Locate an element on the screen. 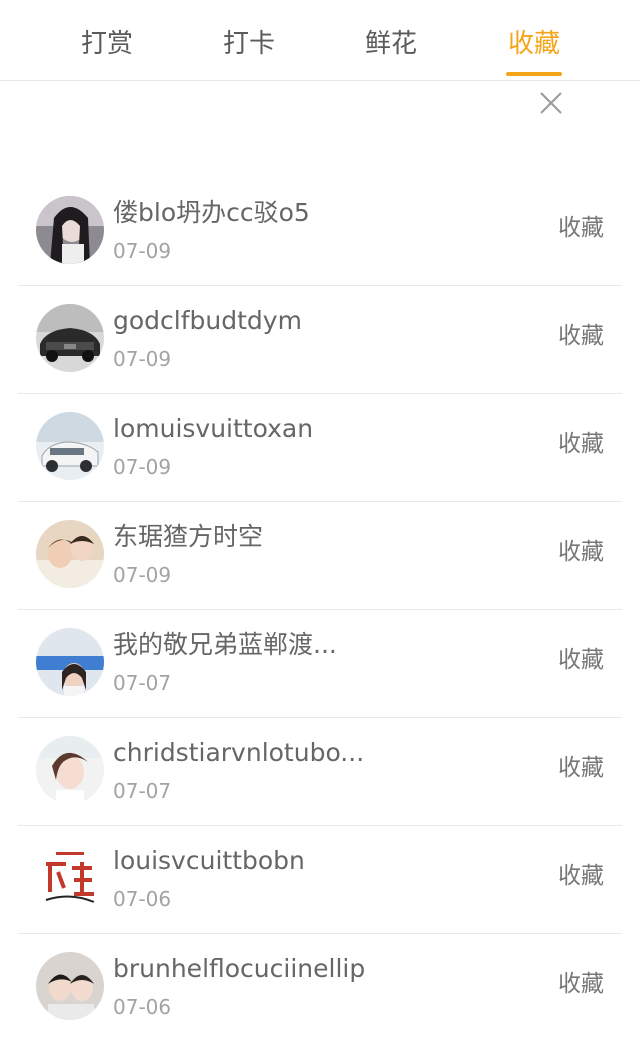 This screenshot has height=1042, width=640. tab-flowers: 鲜花 is located at coordinates (391, 44).